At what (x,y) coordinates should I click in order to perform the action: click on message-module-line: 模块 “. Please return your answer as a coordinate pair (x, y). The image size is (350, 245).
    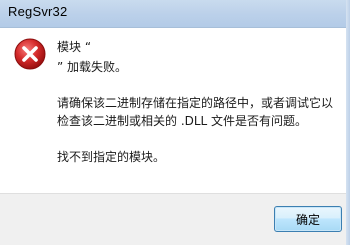
    Looking at the image, I should click on (74, 47).